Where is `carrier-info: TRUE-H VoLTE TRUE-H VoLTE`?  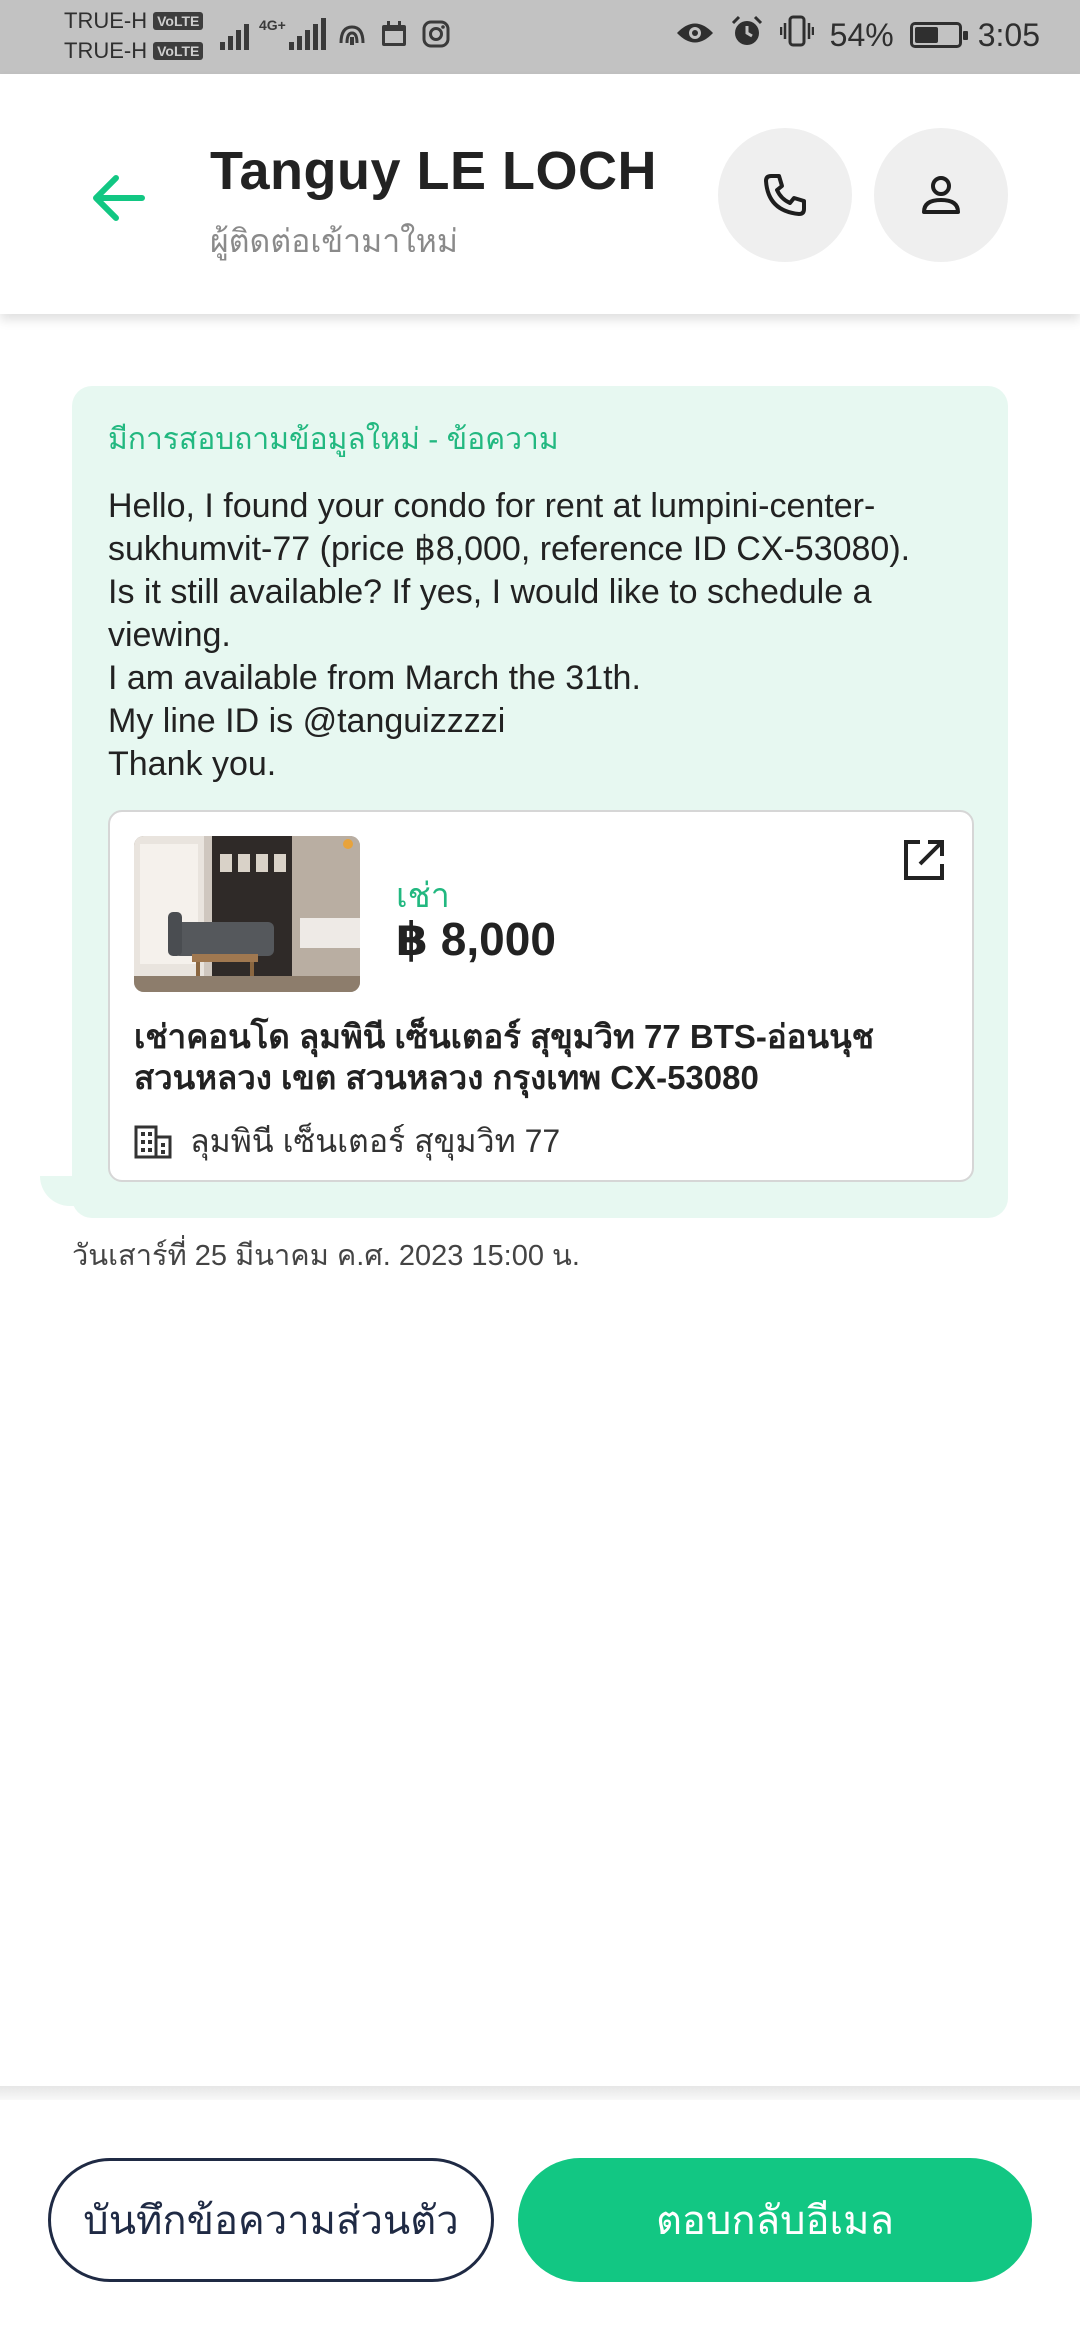
carrier-info: TRUE-H VoLTE TRUE-H VoLTE is located at coordinates (134, 36).